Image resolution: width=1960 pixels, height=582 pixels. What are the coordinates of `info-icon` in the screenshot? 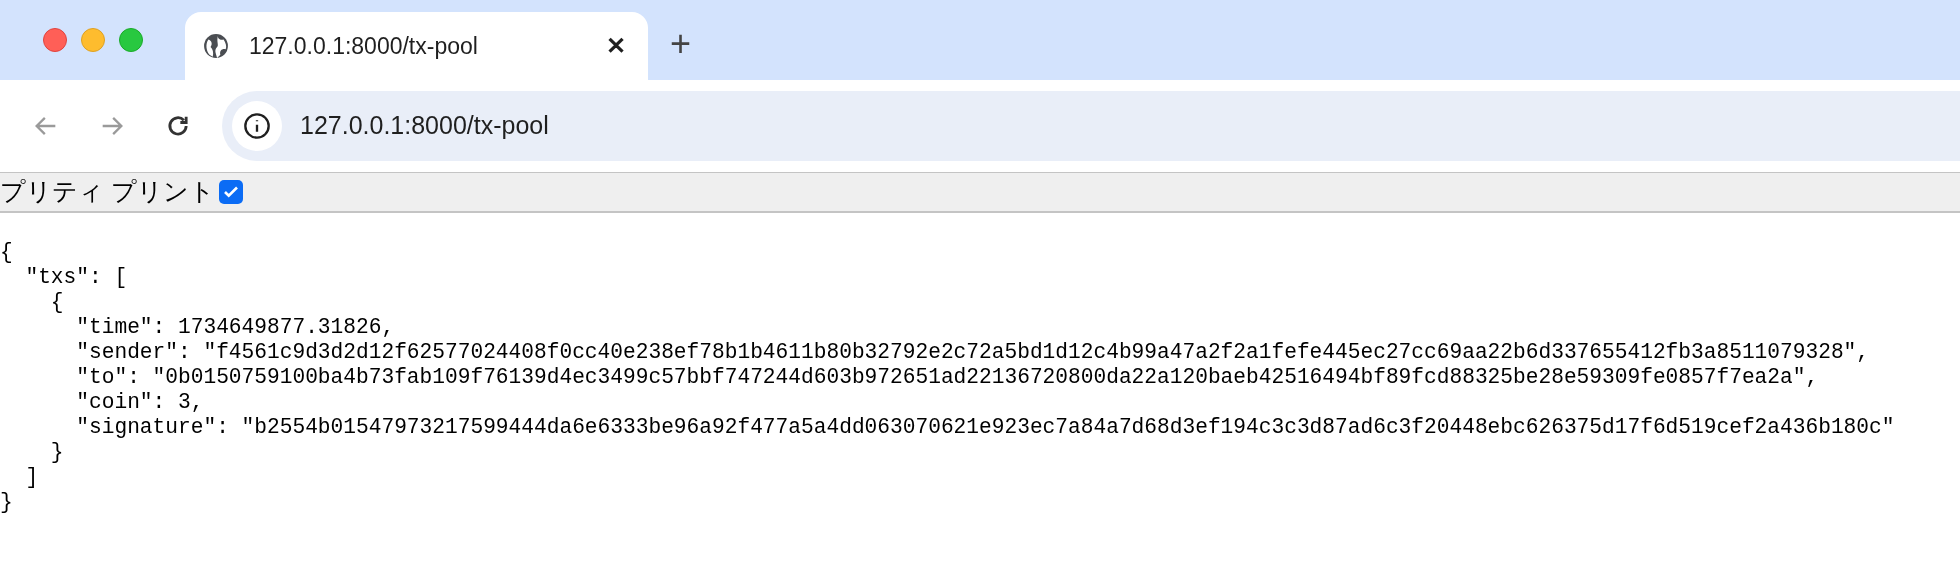 It's located at (257, 126).